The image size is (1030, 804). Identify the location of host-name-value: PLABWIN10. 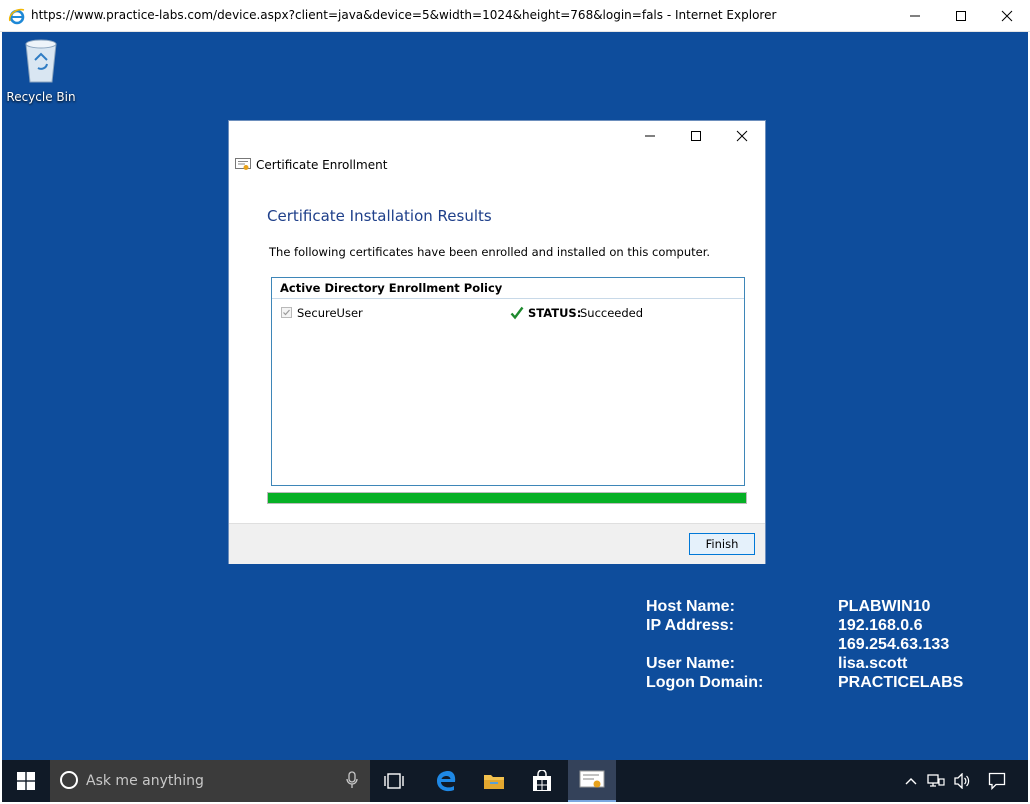
(884, 606).